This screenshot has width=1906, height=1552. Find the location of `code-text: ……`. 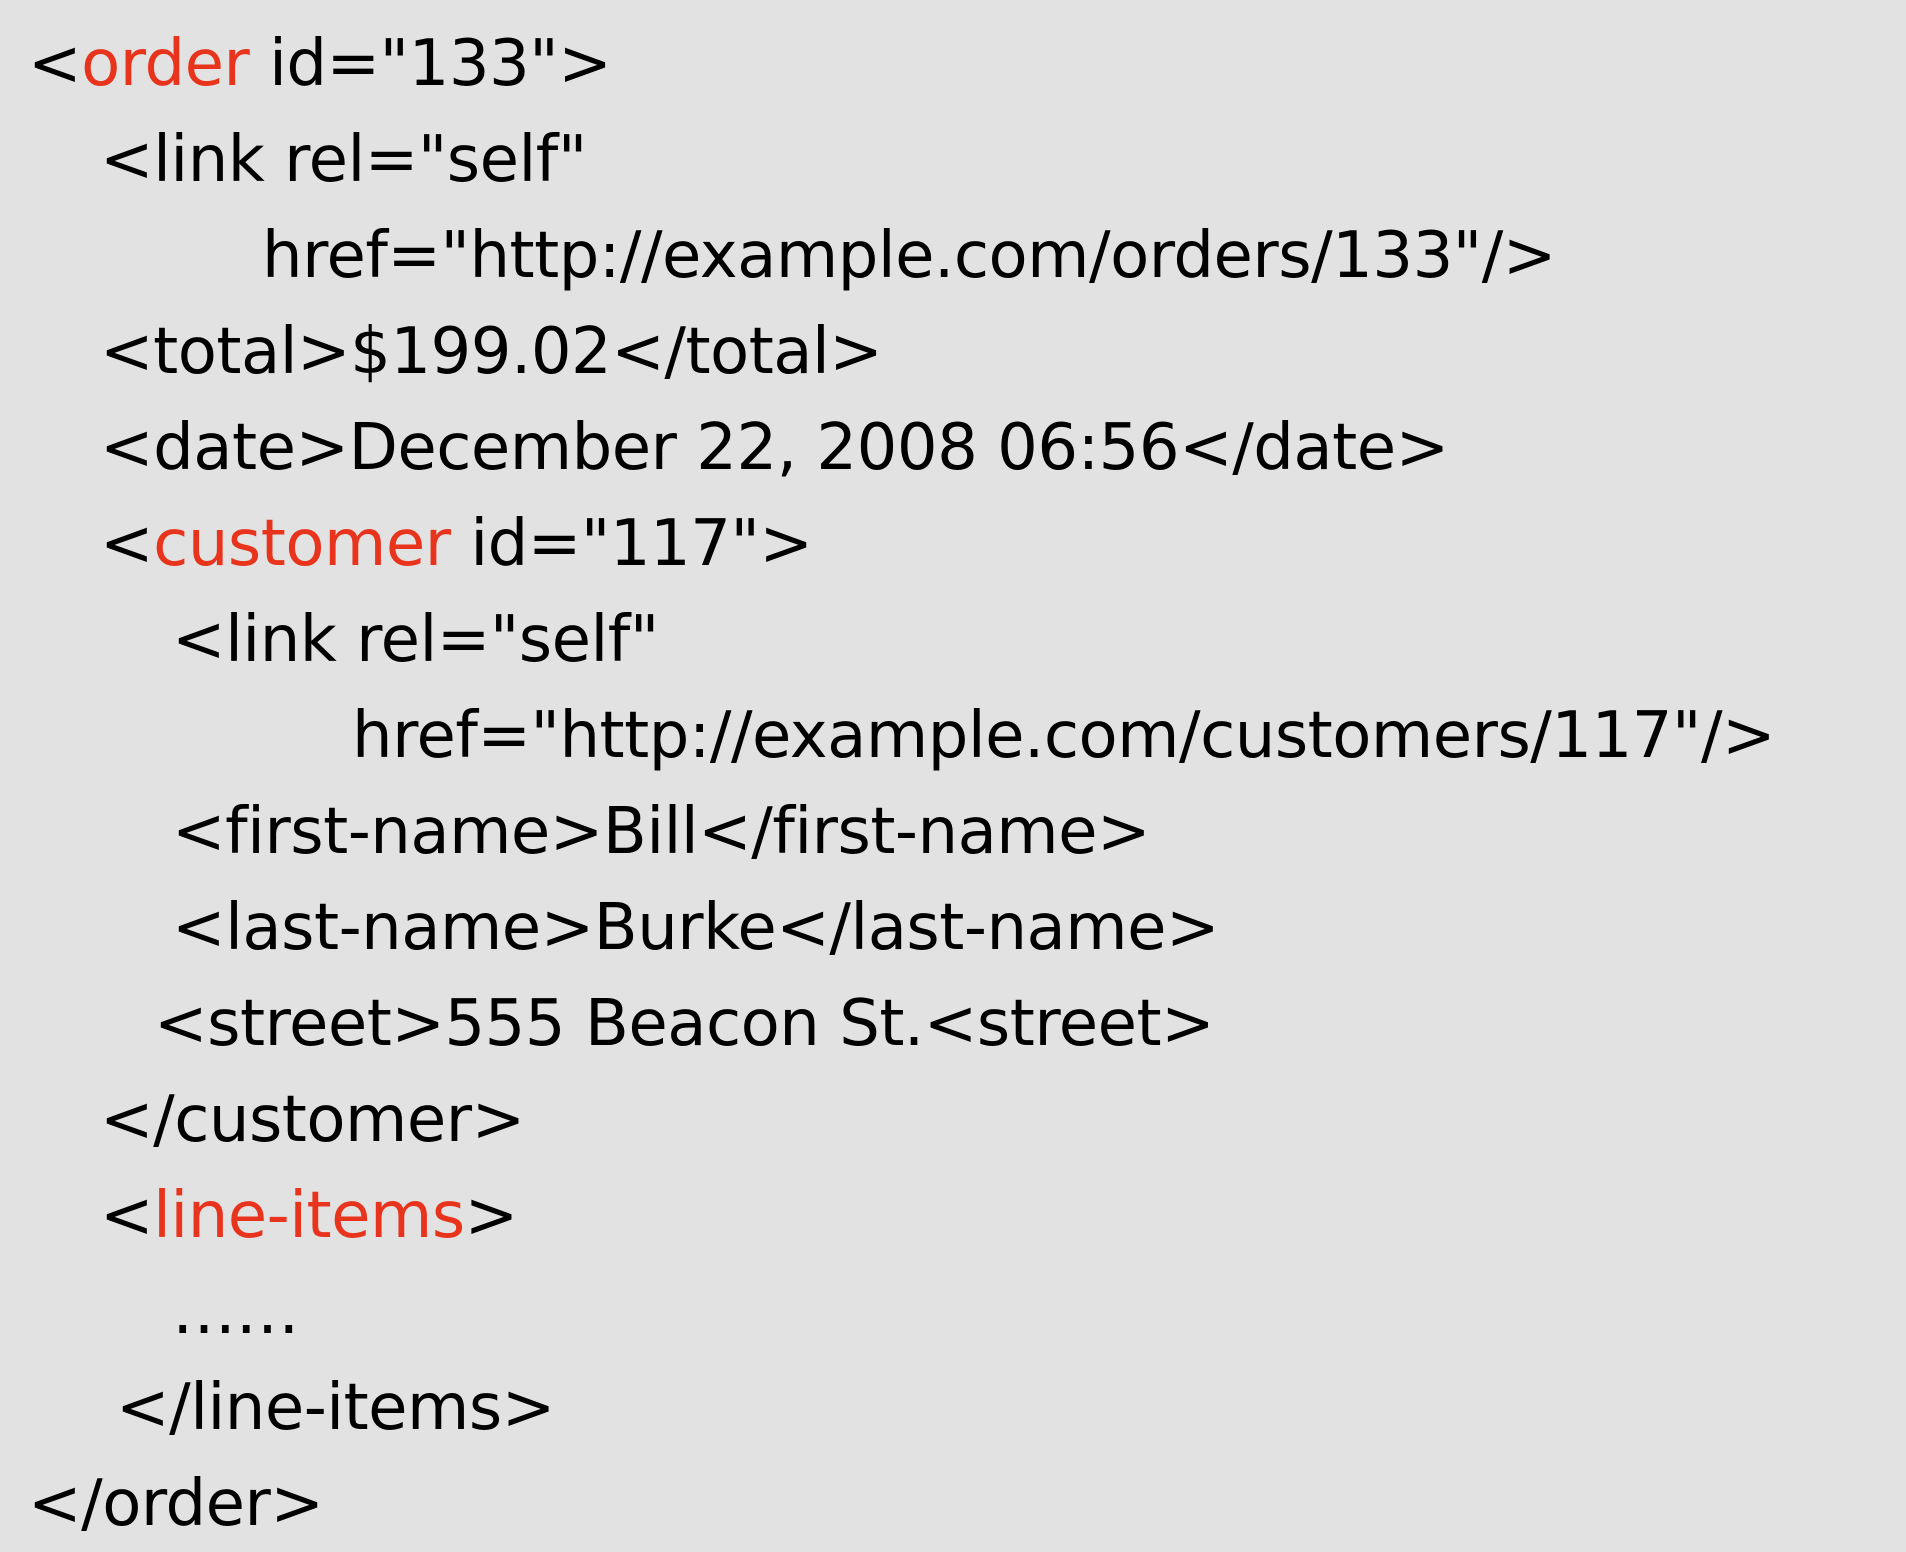

code-text: …… is located at coordinates (236, 1312).